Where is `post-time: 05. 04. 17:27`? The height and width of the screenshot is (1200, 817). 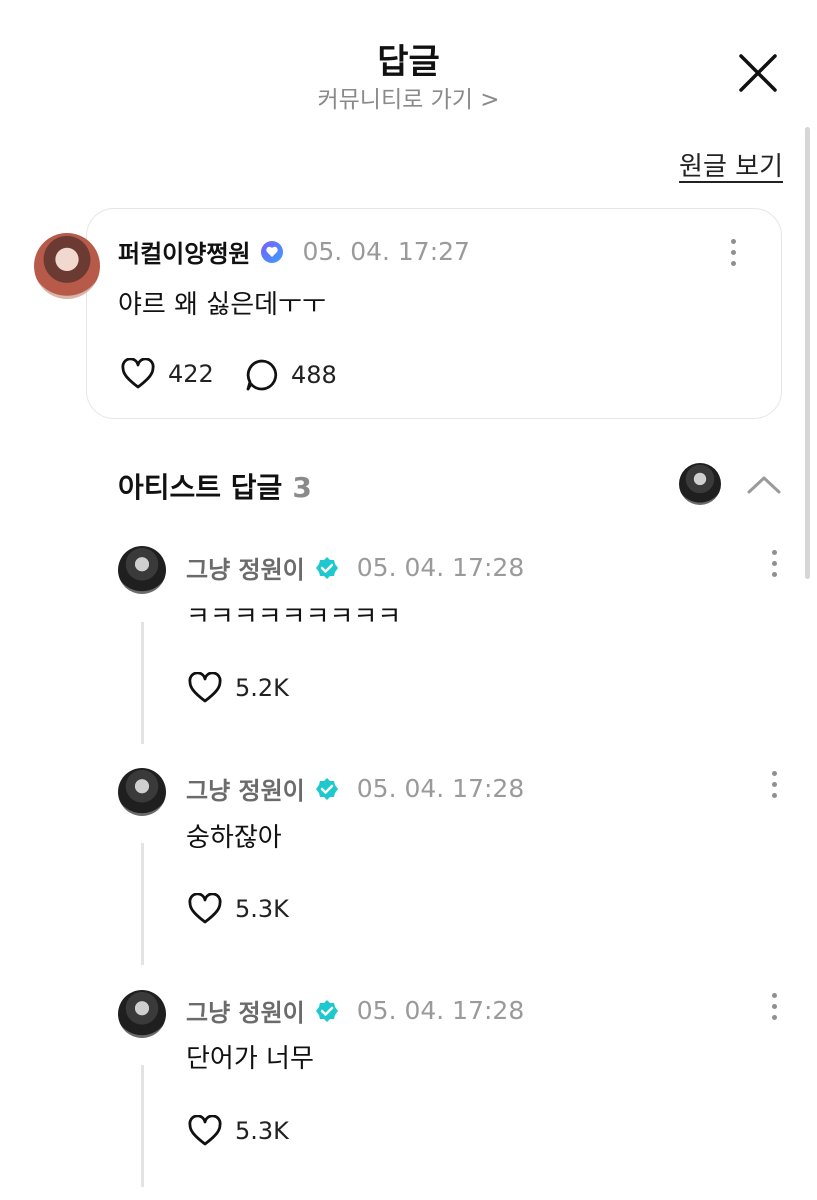 post-time: 05. 04. 17:27 is located at coordinates (386, 251).